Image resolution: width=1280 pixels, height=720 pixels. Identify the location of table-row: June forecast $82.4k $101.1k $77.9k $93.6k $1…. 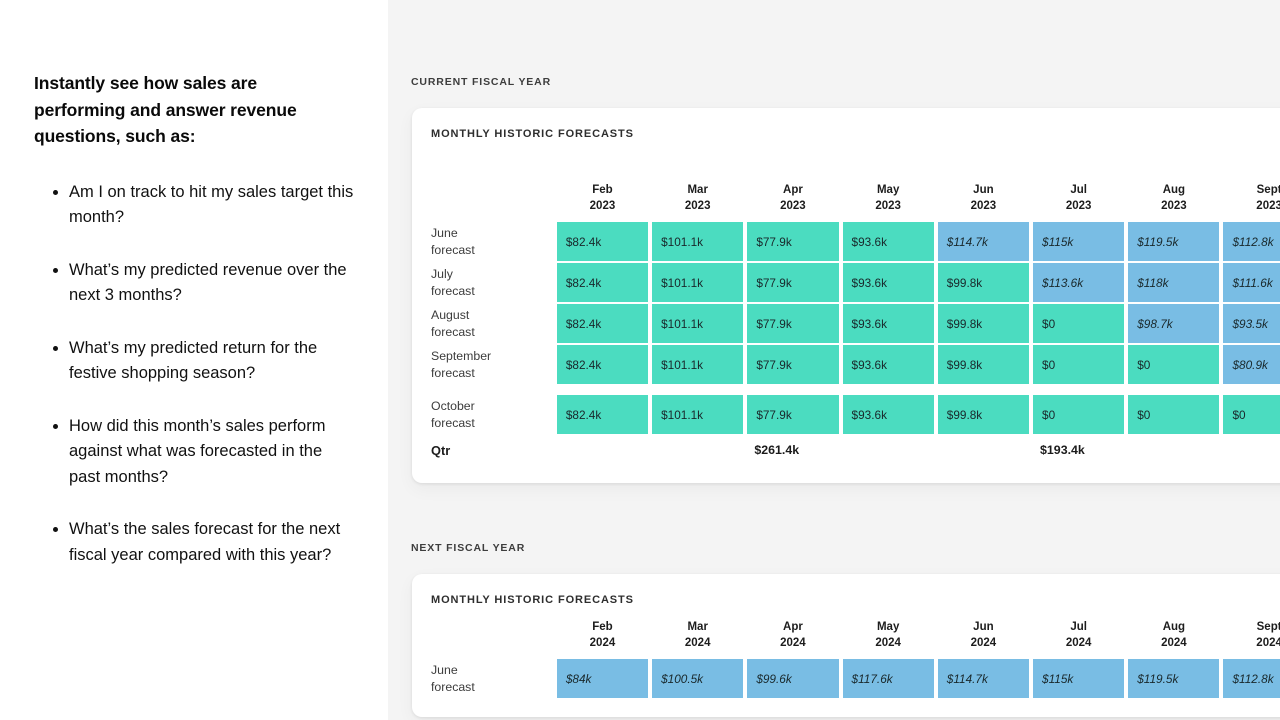
(846, 241).